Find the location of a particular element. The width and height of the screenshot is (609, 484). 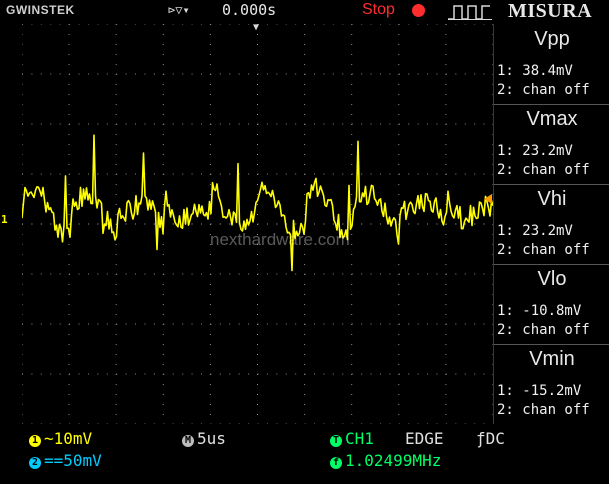

ch1-scale-readout: 1 ~10mV is located at coordinates (60, 438).